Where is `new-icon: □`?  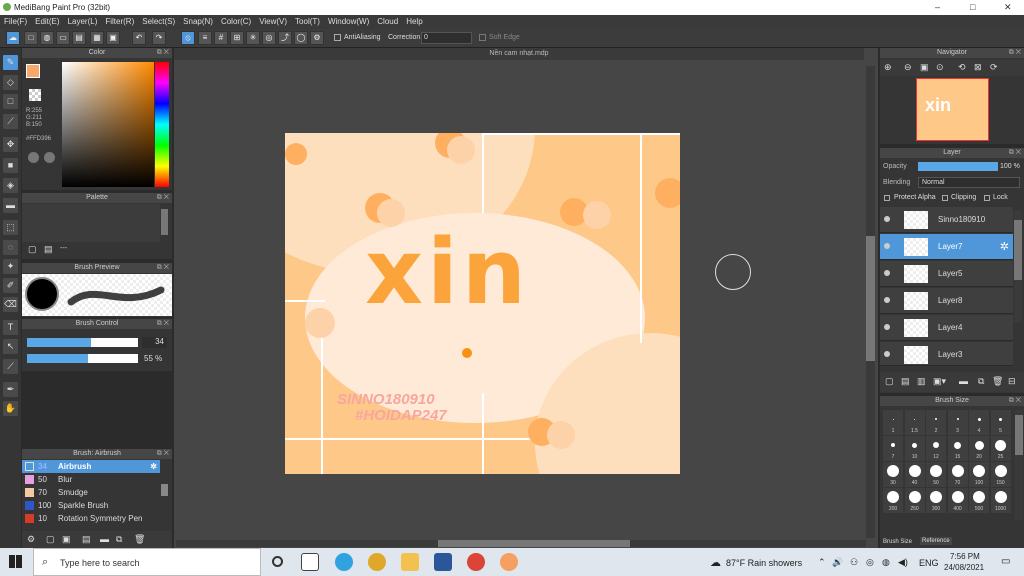 new-icon: □ is located at coordinates (31, 38).